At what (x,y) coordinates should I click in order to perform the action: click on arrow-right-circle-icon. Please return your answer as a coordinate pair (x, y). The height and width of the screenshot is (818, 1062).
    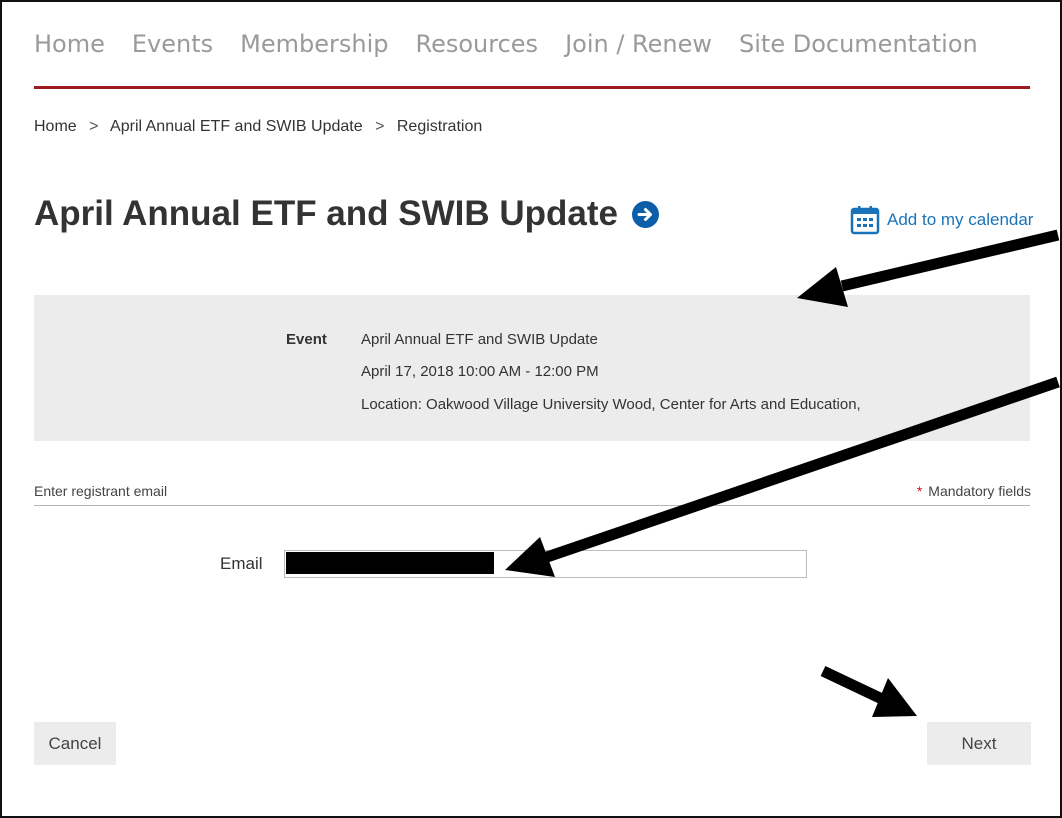
    Looking at the image, I should click on (645, 214).